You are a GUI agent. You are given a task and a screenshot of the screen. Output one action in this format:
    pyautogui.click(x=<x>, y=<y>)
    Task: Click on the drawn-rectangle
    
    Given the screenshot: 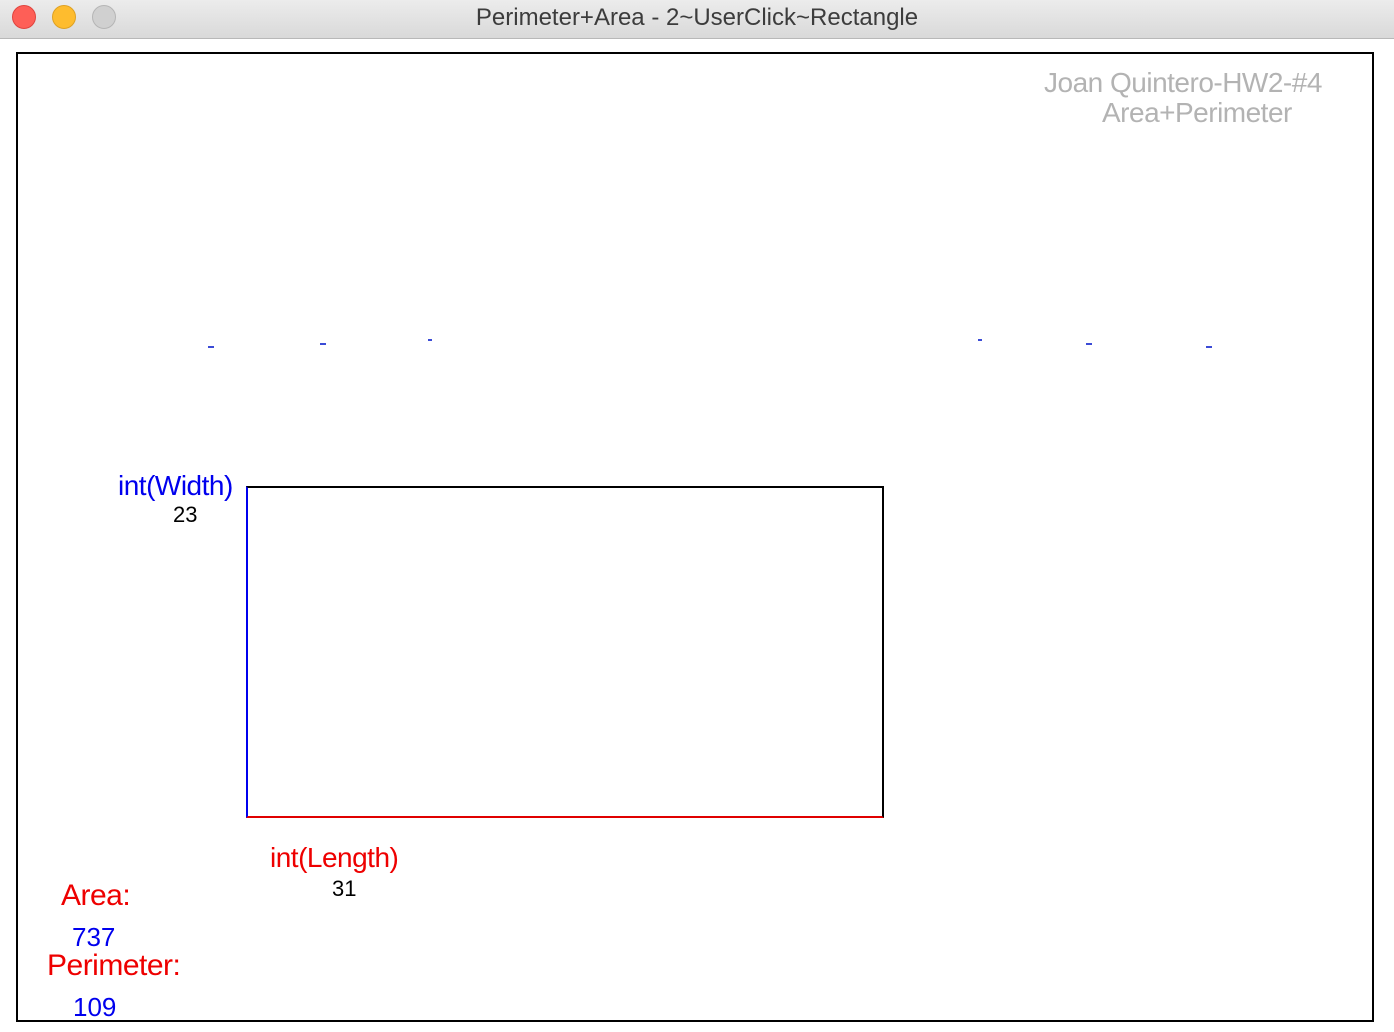 What is the action you would take?
    pyautogui.click(x=565, y=652)
    